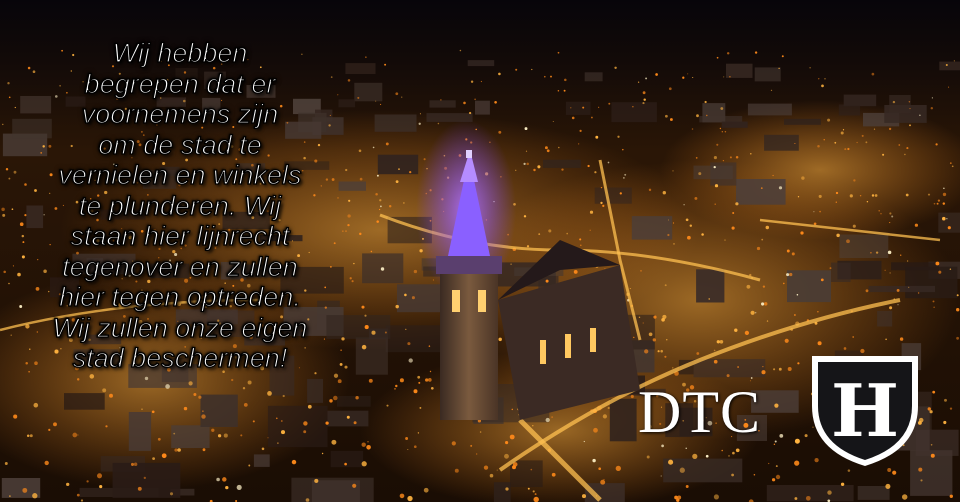 Image resolution: width=960 pixels, height=502 pixels. I want to click on message-line: Wij zullen onze eigen, so click(180, 327).